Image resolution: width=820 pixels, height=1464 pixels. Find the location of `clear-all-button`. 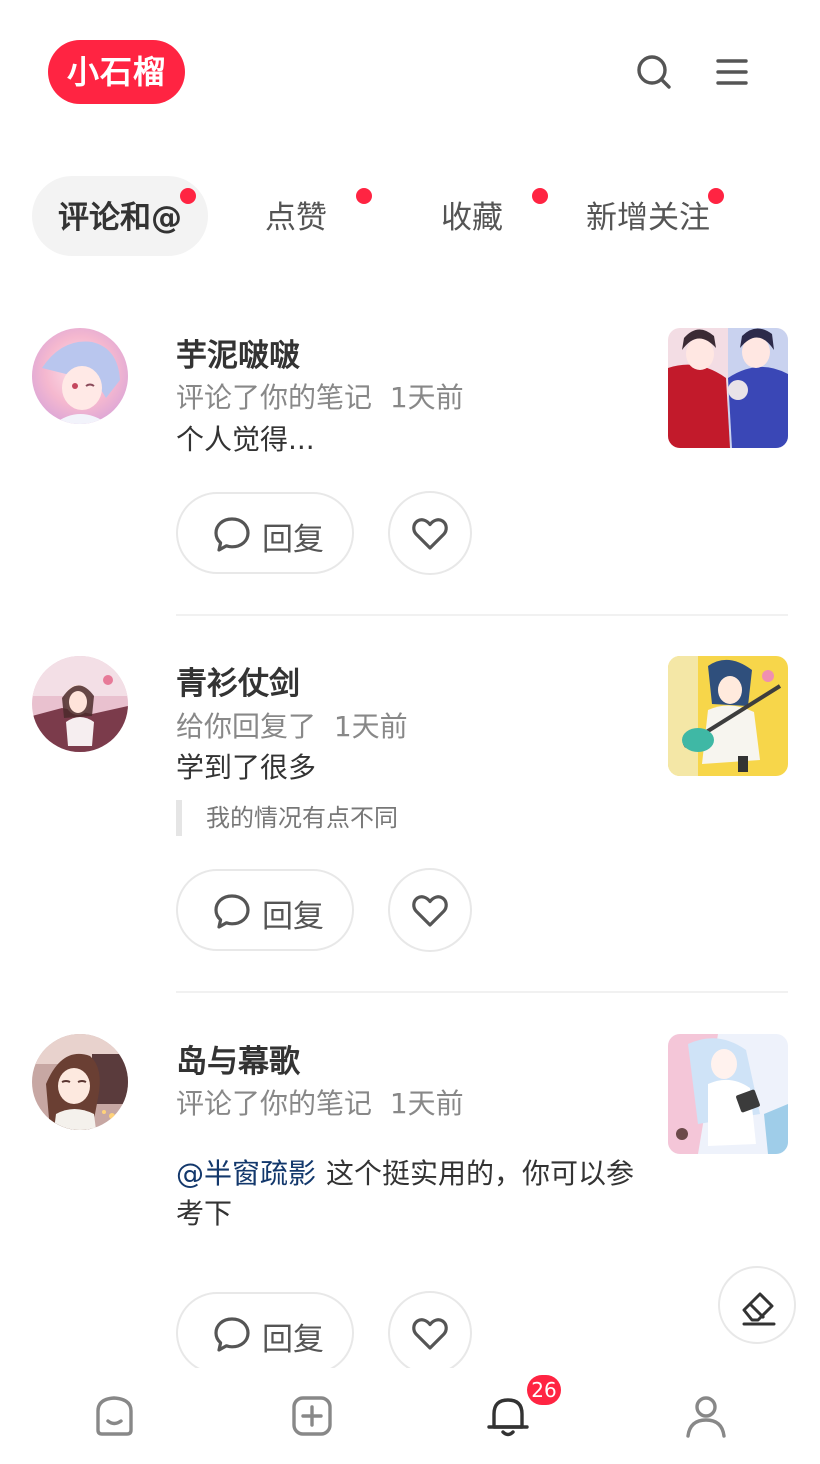

clear-all-button is located at coordinates (757, 1305).